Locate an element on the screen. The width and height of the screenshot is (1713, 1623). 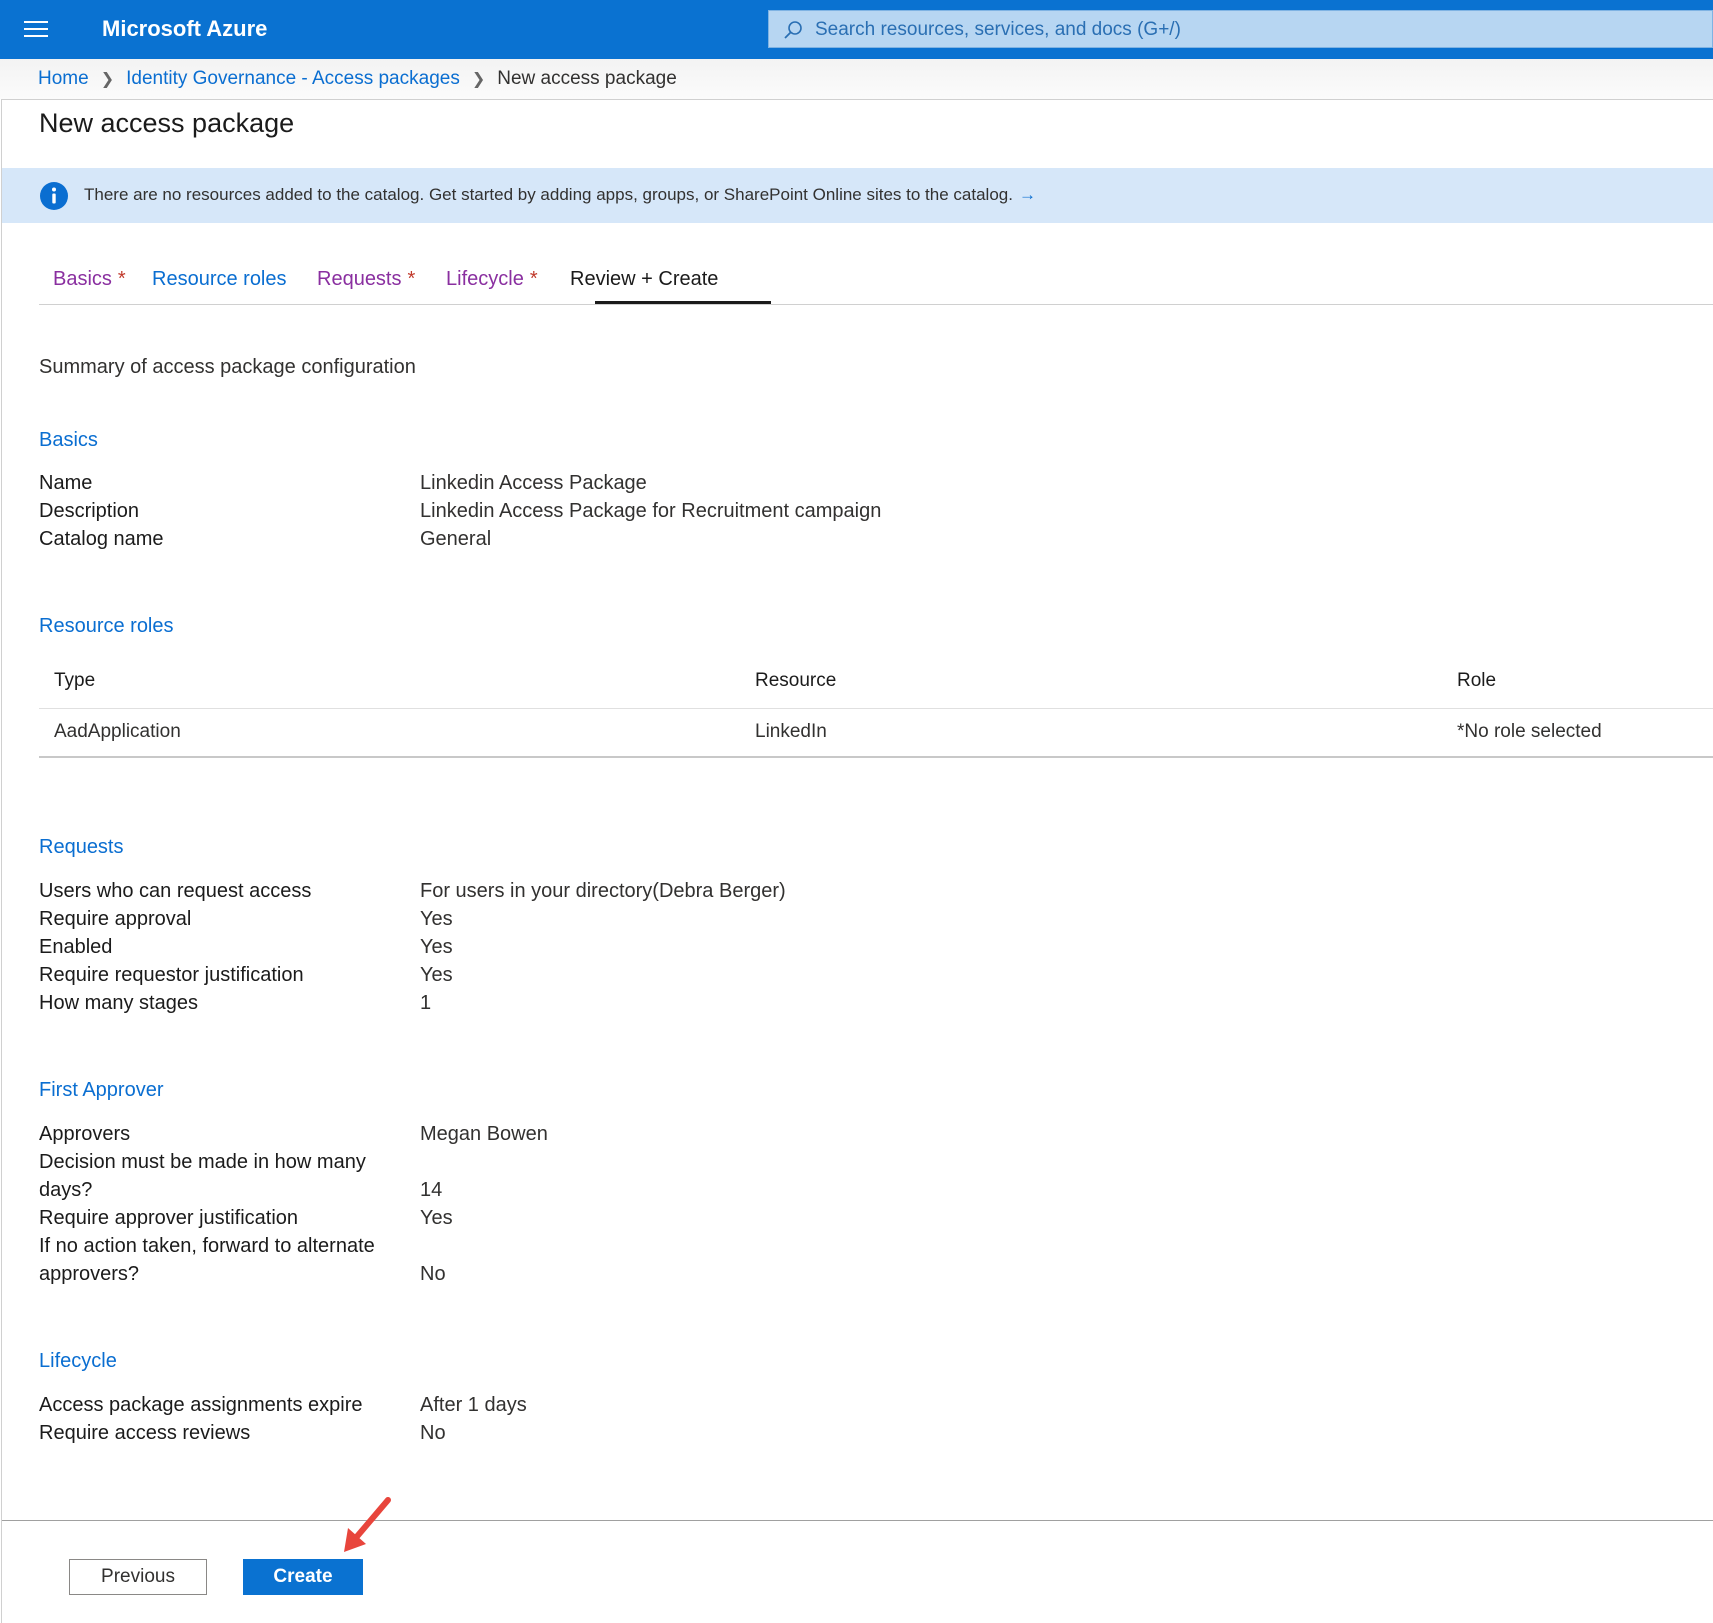
annotation-arrow-icon is located at coordinates (367, 1524).